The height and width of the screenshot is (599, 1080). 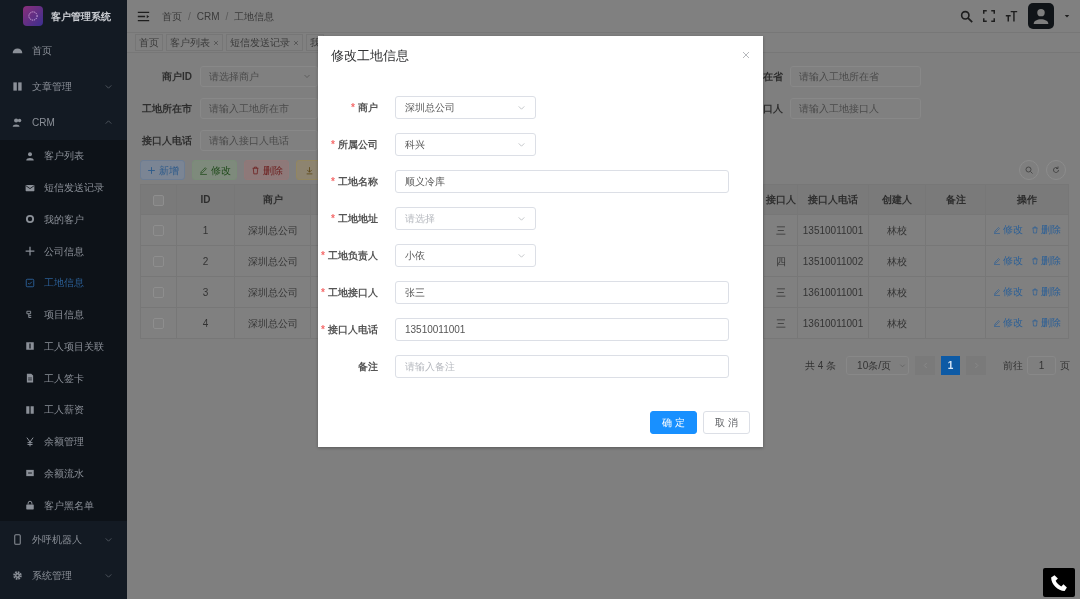 I want to click on sidebar-subitem: 短信发送记录, so click(x=63, y=187).